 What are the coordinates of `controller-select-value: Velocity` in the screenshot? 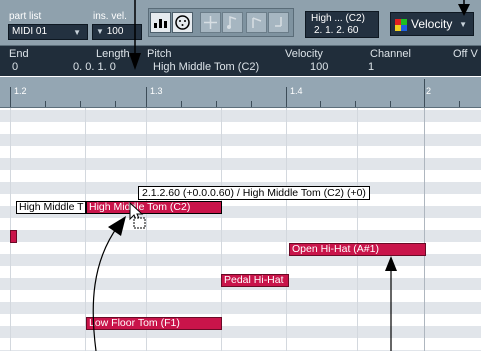 It's located at (432, 24).